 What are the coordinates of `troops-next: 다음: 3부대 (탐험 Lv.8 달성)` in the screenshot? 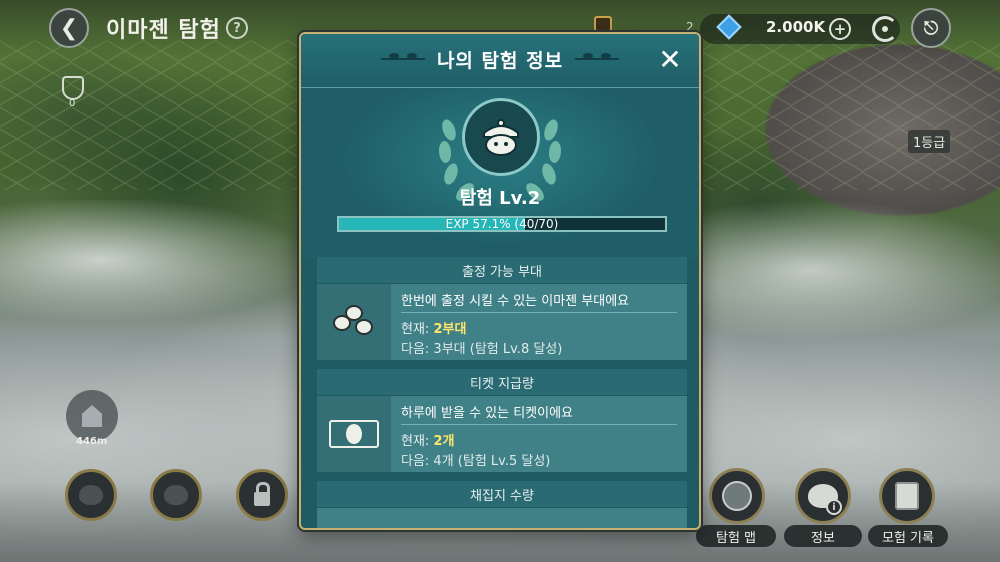 It's located at (482, 349).